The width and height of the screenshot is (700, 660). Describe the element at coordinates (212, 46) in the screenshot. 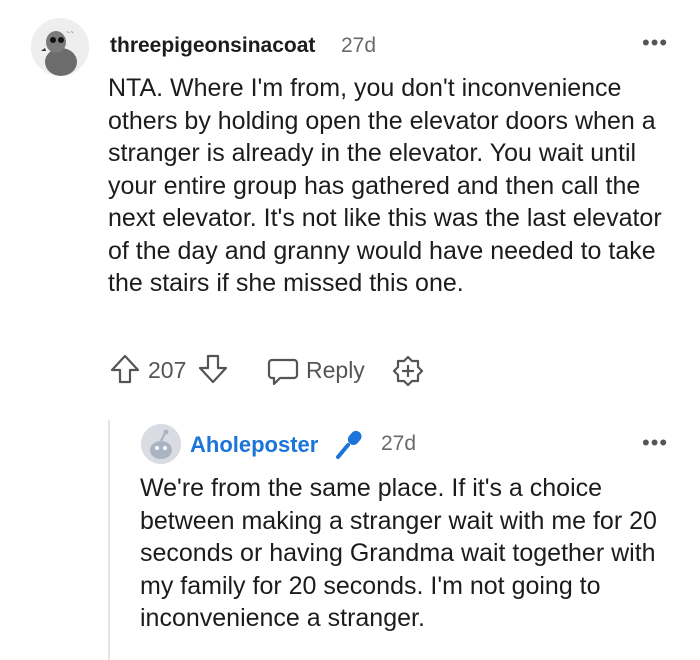

I see `comment-username: threepigeonsinacoat` at that location.